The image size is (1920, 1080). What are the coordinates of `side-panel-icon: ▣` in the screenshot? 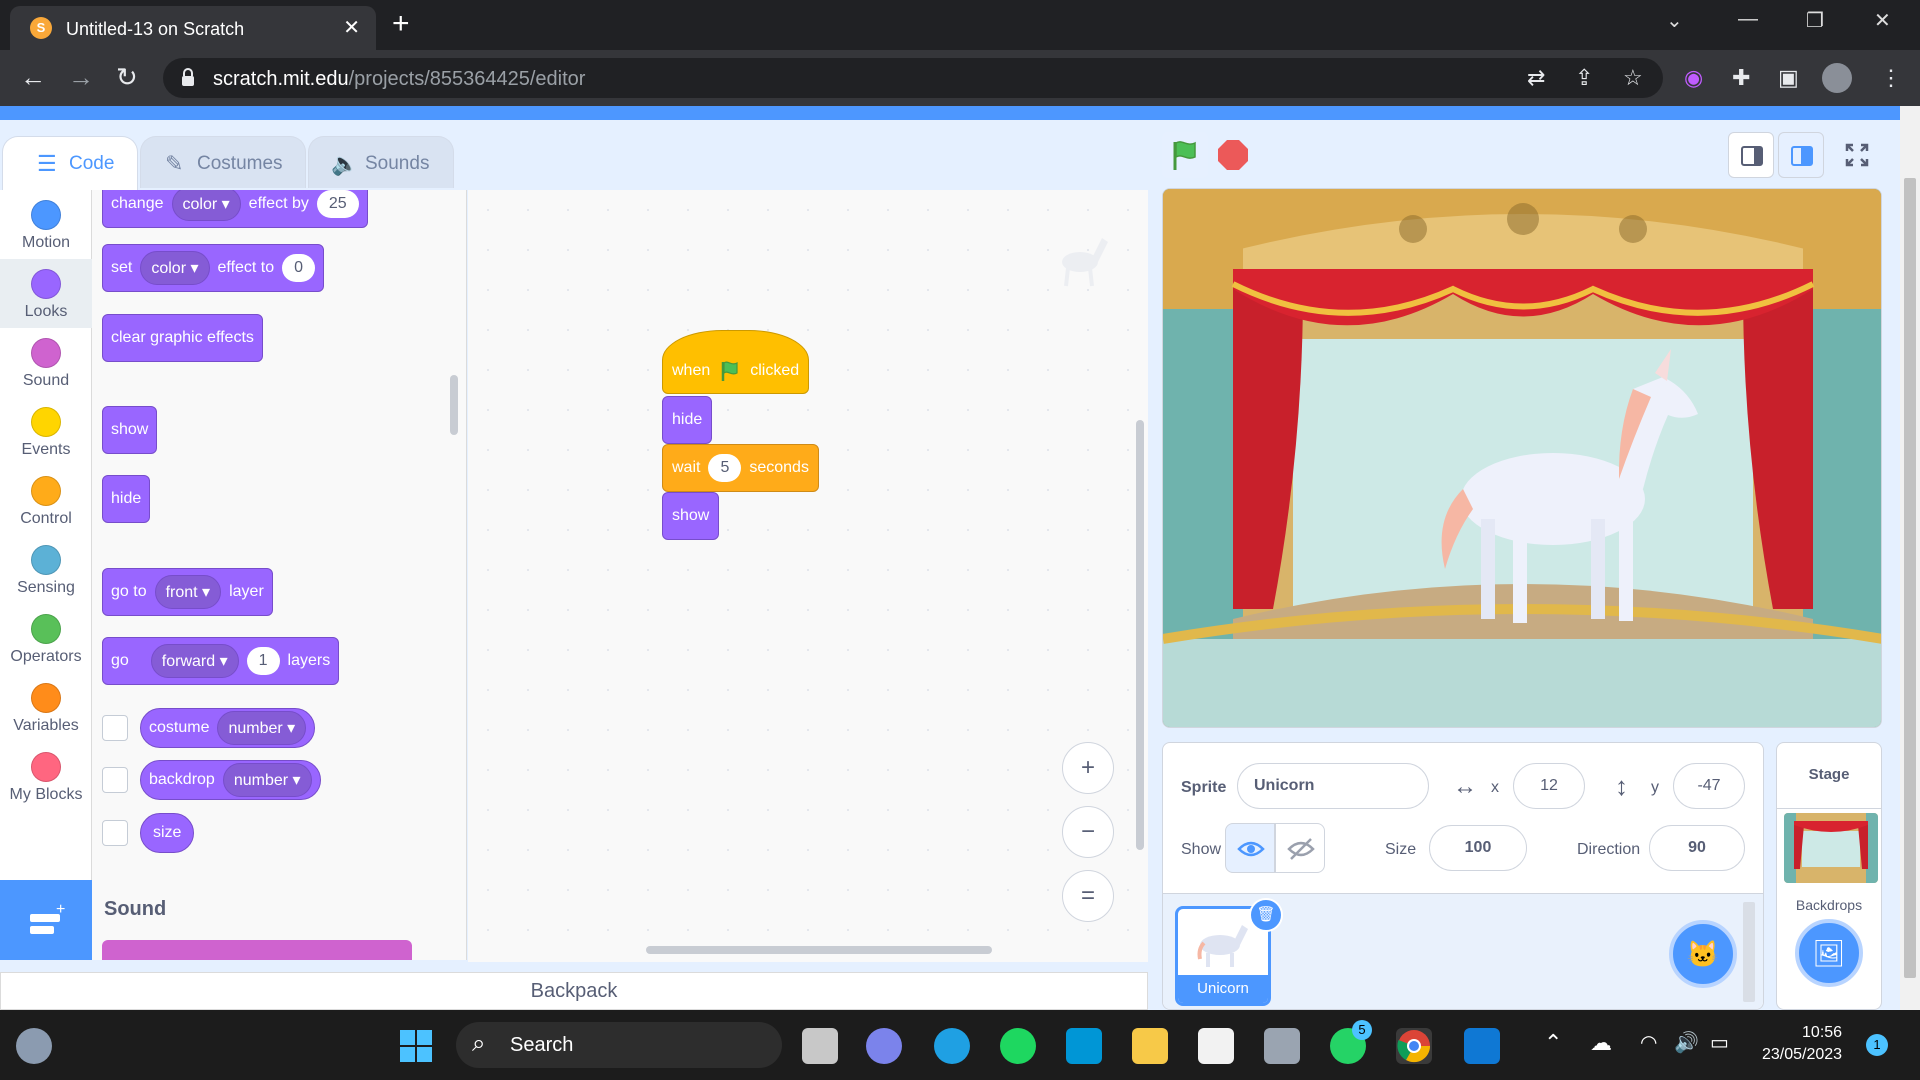 It's located at (1788, 78).